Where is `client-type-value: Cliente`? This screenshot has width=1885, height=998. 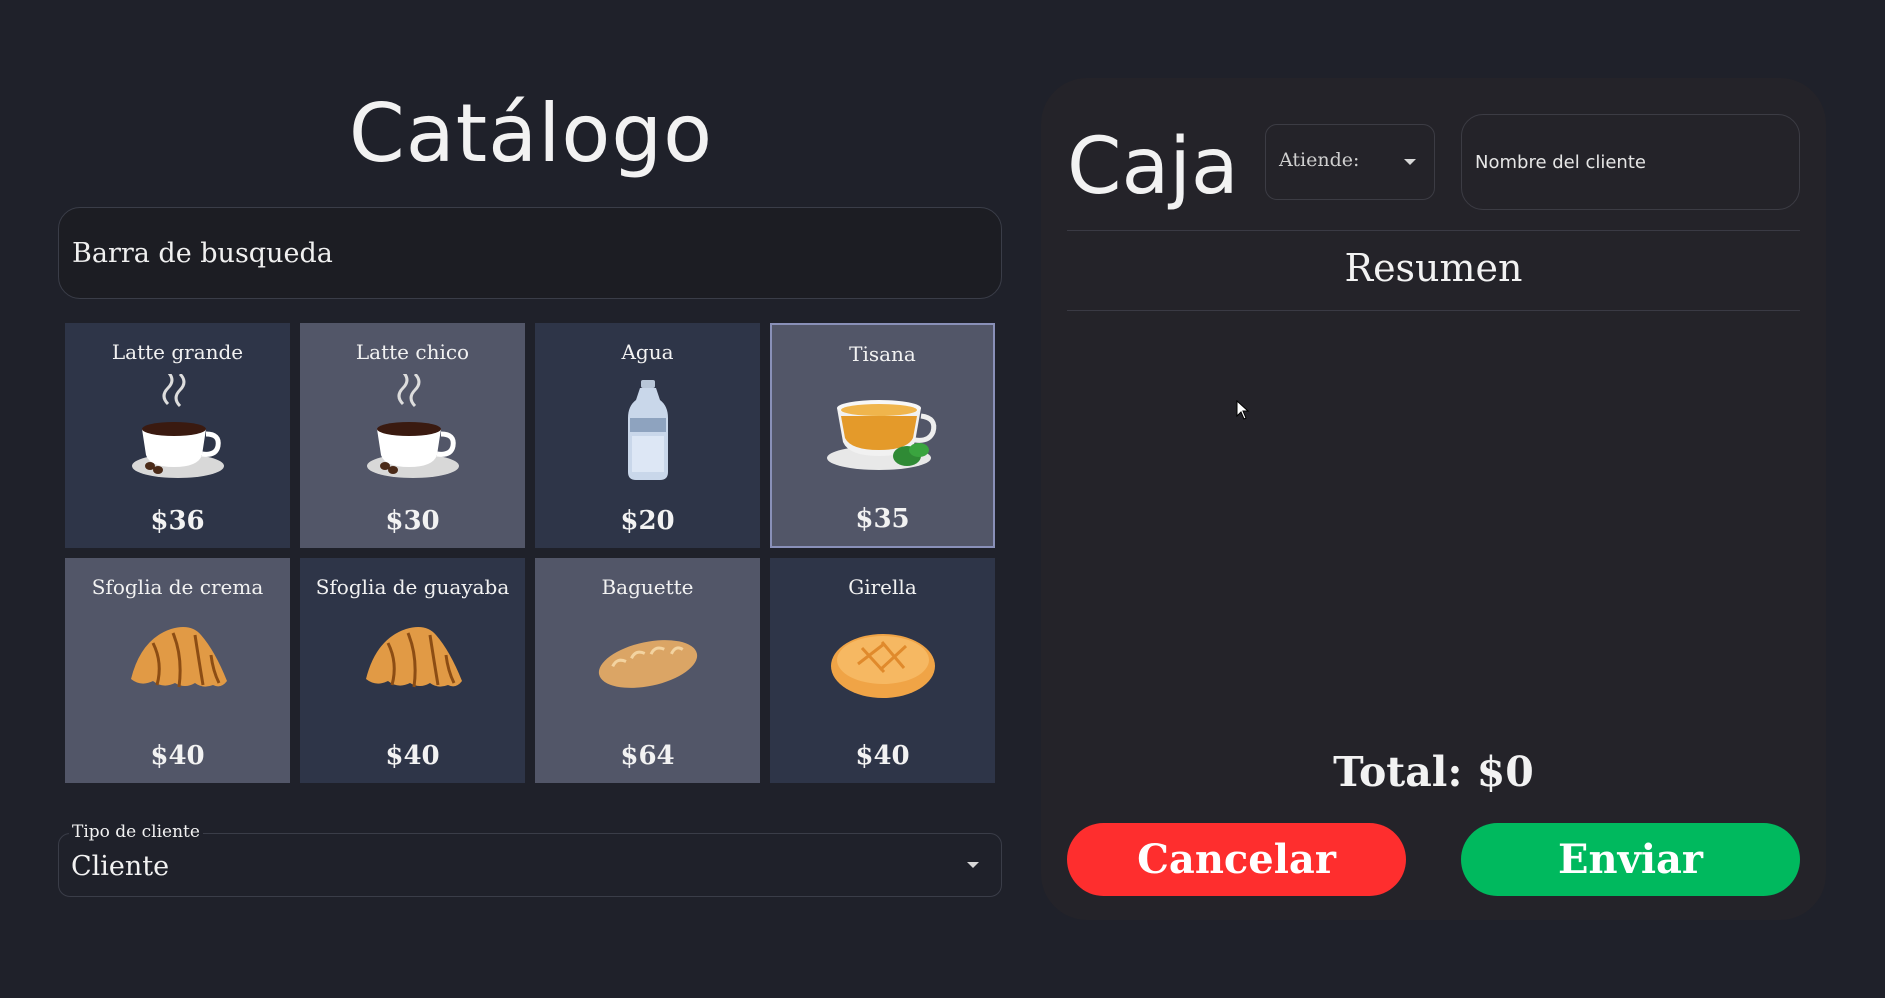
client-type-value: Cliente is located at coordinates (120, 866).